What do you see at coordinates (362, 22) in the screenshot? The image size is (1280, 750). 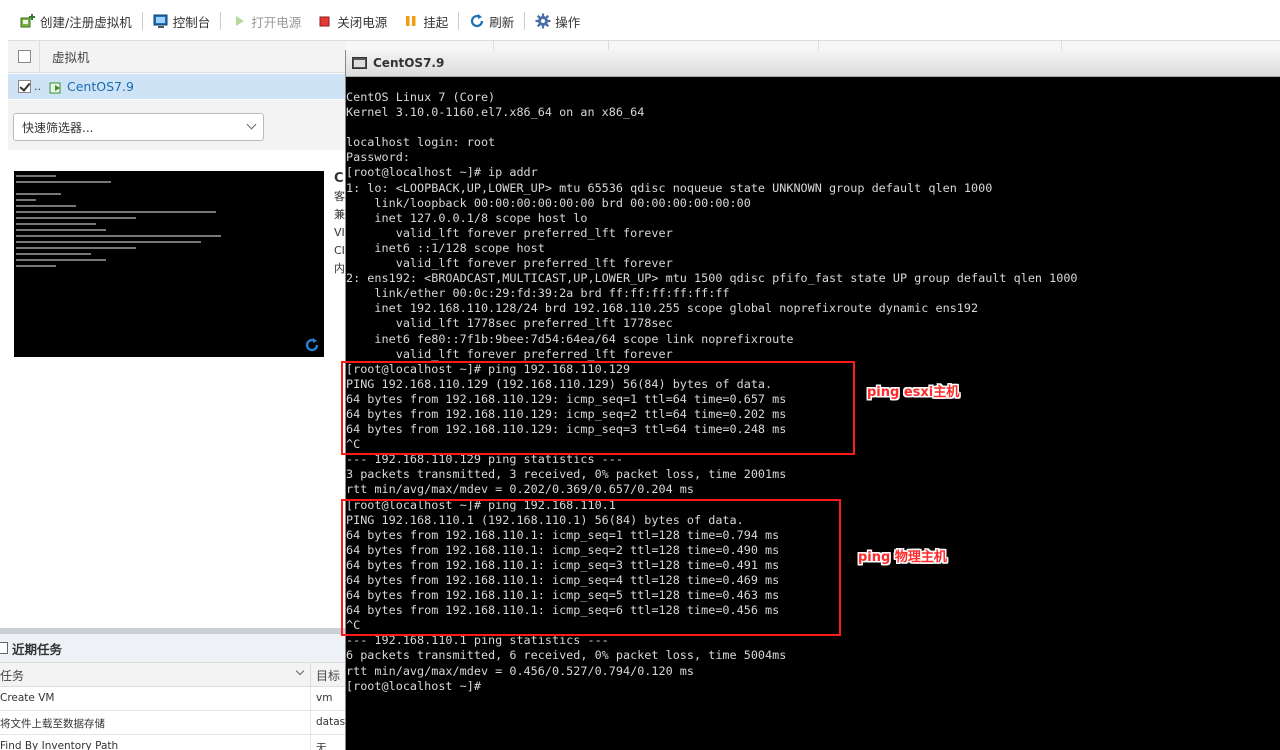 I see `power-off-label: 关闭电源` at bounding box center [362, 22].